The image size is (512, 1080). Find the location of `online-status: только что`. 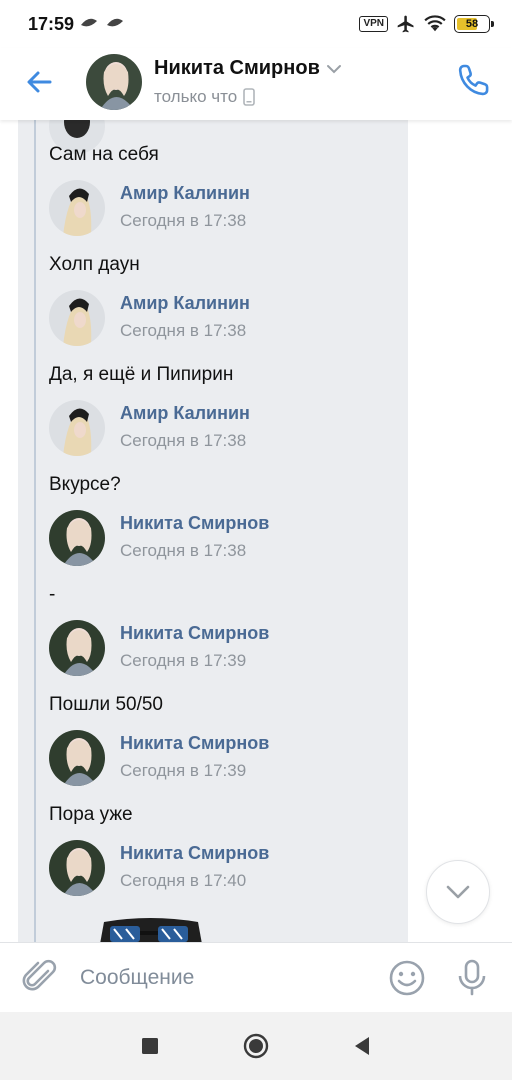

online-status: только что is located at coordinates (196, 96).